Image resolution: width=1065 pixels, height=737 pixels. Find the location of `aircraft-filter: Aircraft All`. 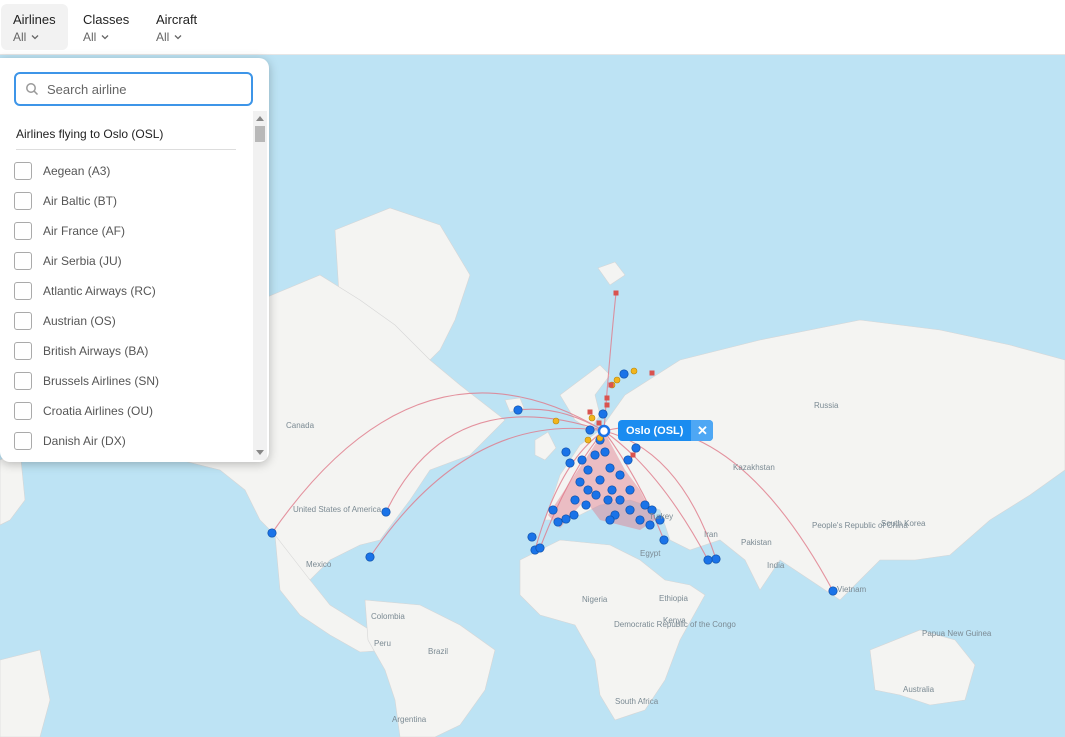

aircraft-filter: Aircraft All is located at coordinates (176, 27).